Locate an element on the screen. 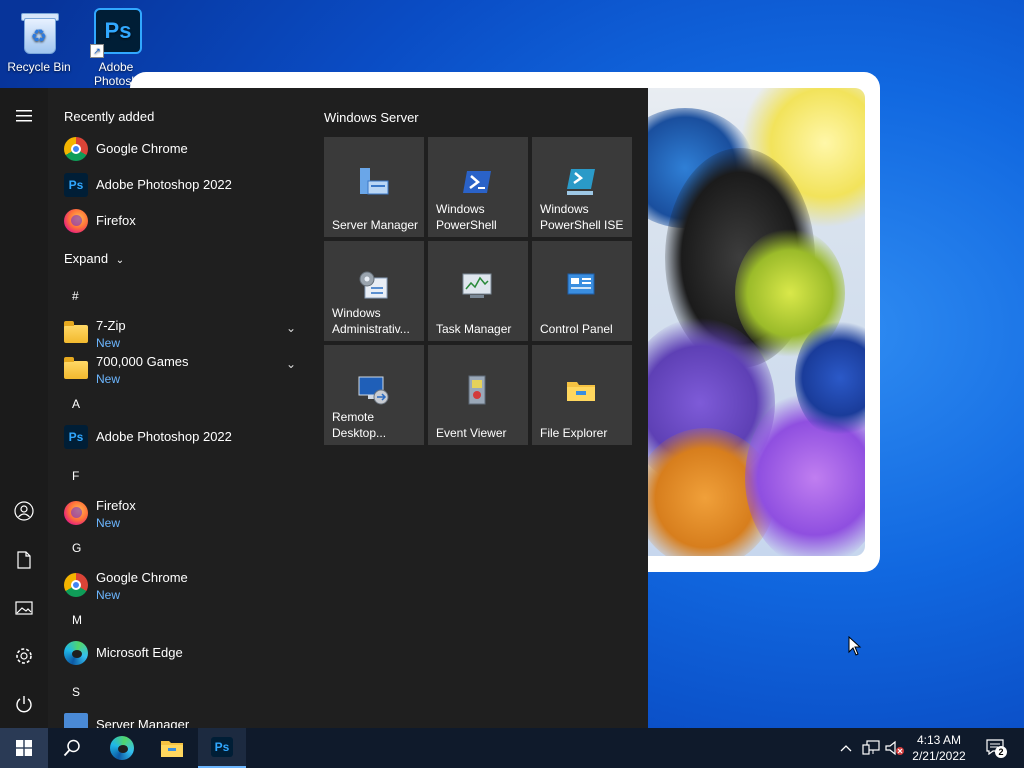 This screenshot has width=1024, height=768. network-button is located at coordinates (871, 748).